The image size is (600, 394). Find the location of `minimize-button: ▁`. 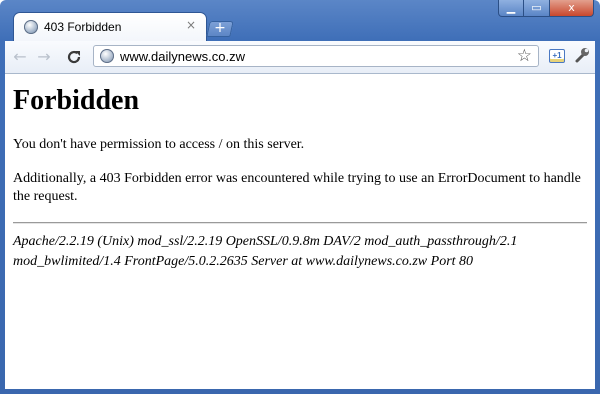

minimize-button: ▁ is located at coordinates (511, 8).